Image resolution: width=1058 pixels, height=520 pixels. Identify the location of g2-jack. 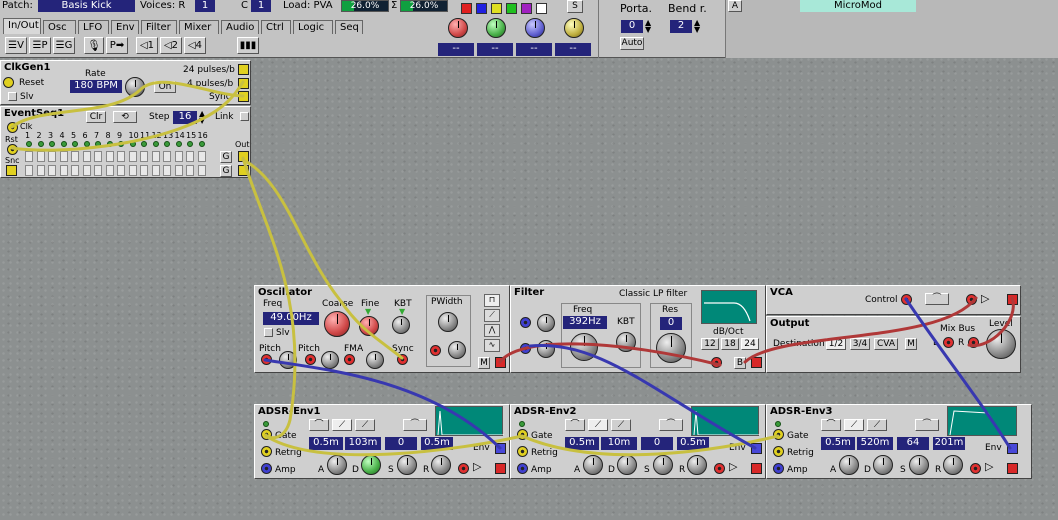
(243, 170).